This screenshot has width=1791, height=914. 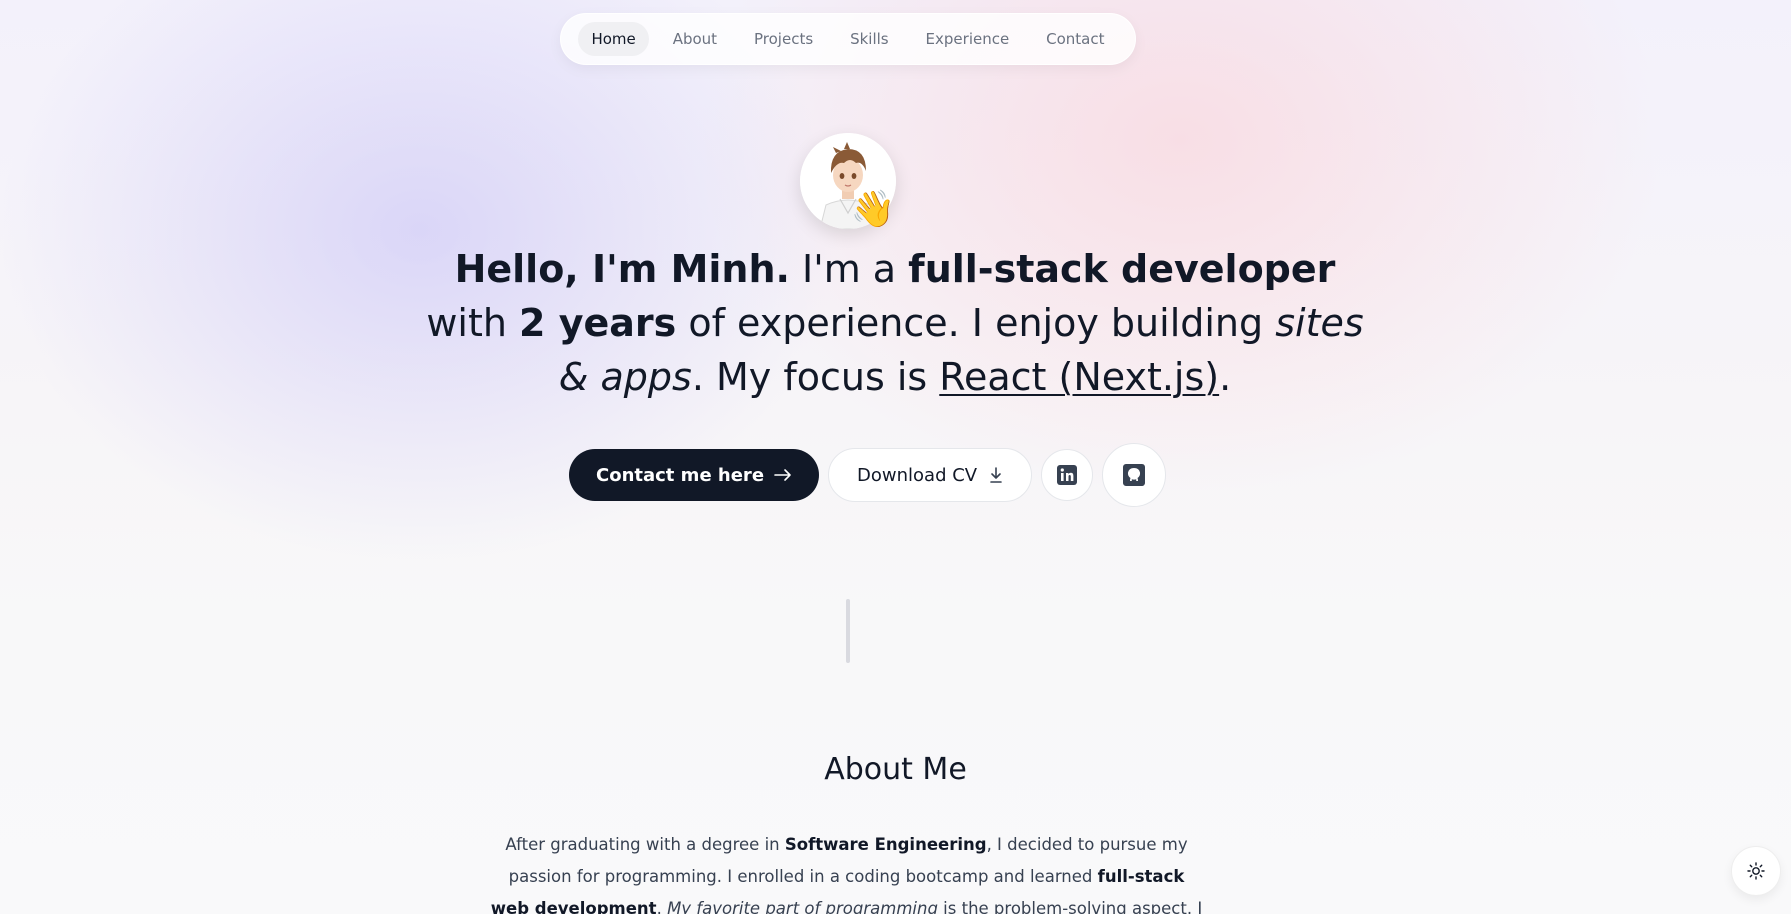 I want to click on linkedin-button, so click(x=1067, y=475).